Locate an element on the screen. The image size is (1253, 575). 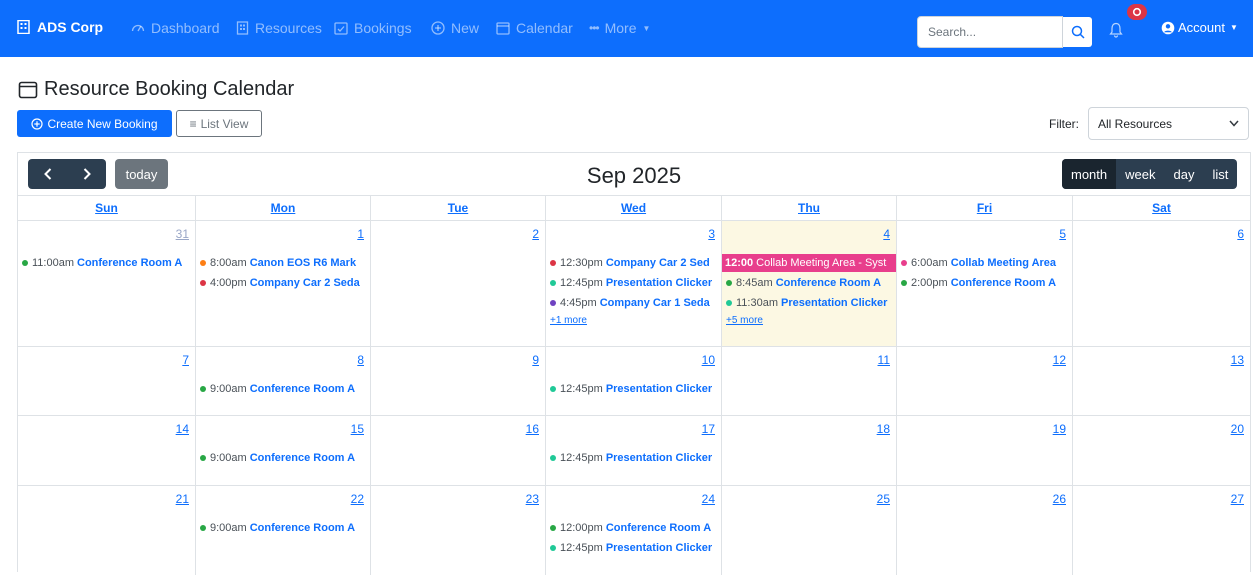
view-week-button: week is located at coordinates (1140, 174).